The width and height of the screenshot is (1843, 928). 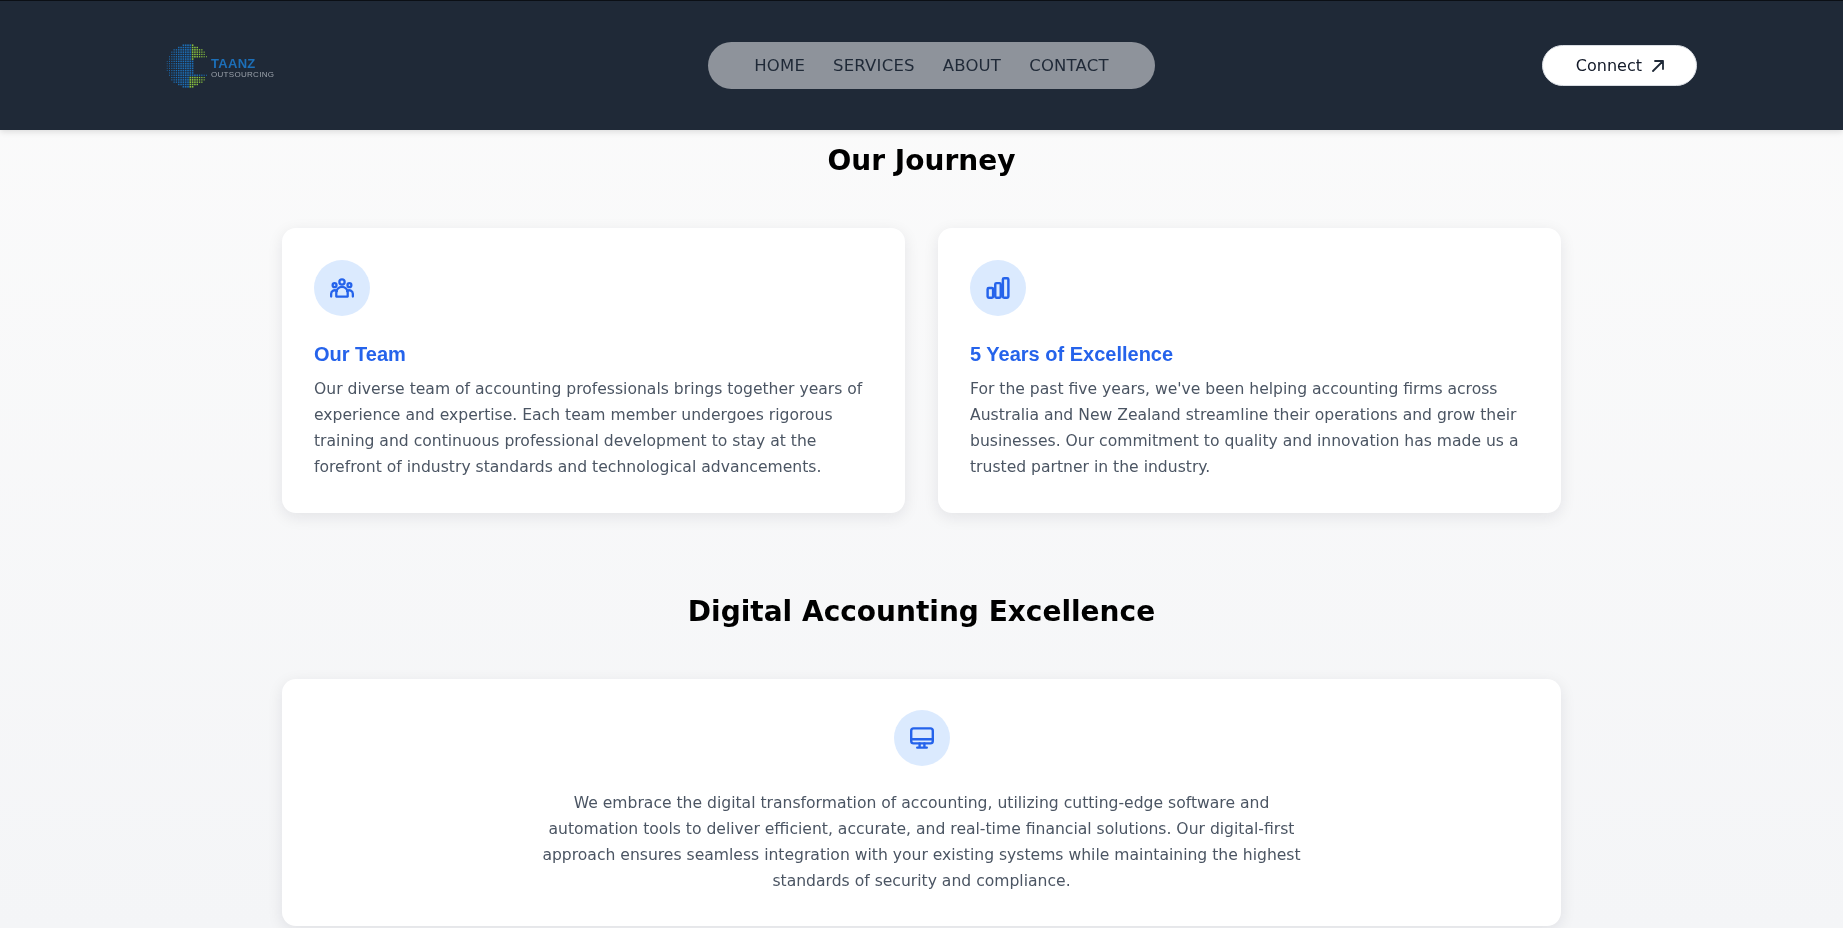 What do you see at coordinates (874, 65) in the screenshot?
I see `nav-link: SERVICES` at bounding box center [874, 65].